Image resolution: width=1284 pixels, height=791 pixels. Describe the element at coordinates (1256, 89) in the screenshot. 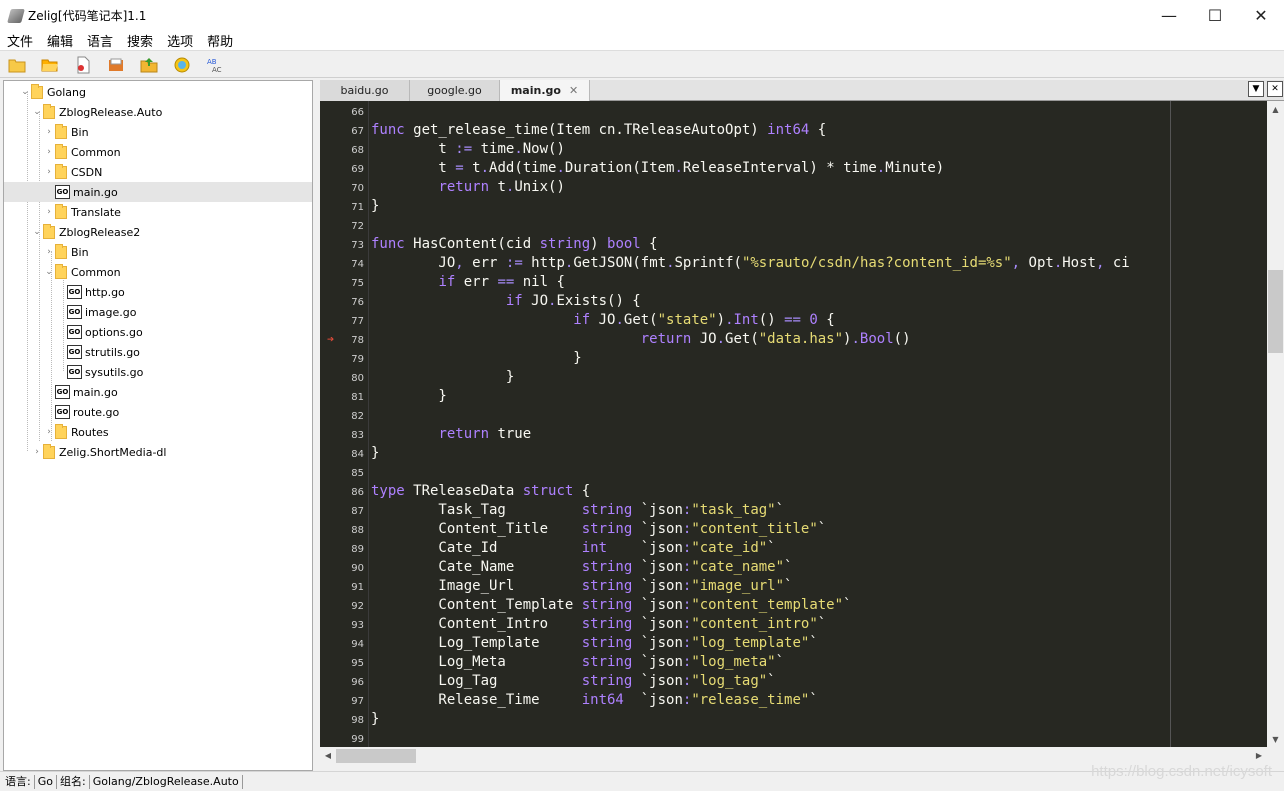

I see `tab-list-dropdown: ▼` at that location.